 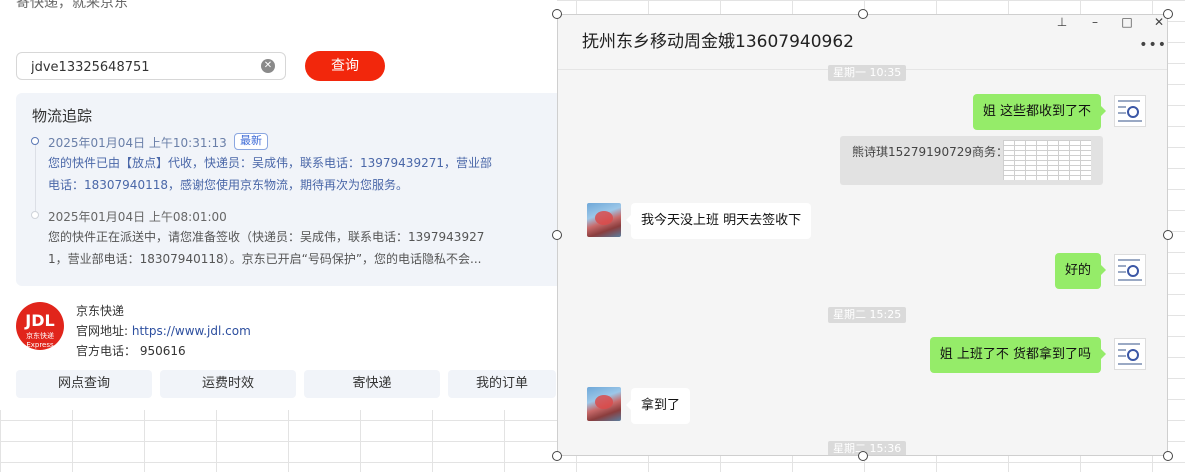 I want to click on courier-site-row: 官网地址: https://www.jdl.com, so click(x=163, y=331).